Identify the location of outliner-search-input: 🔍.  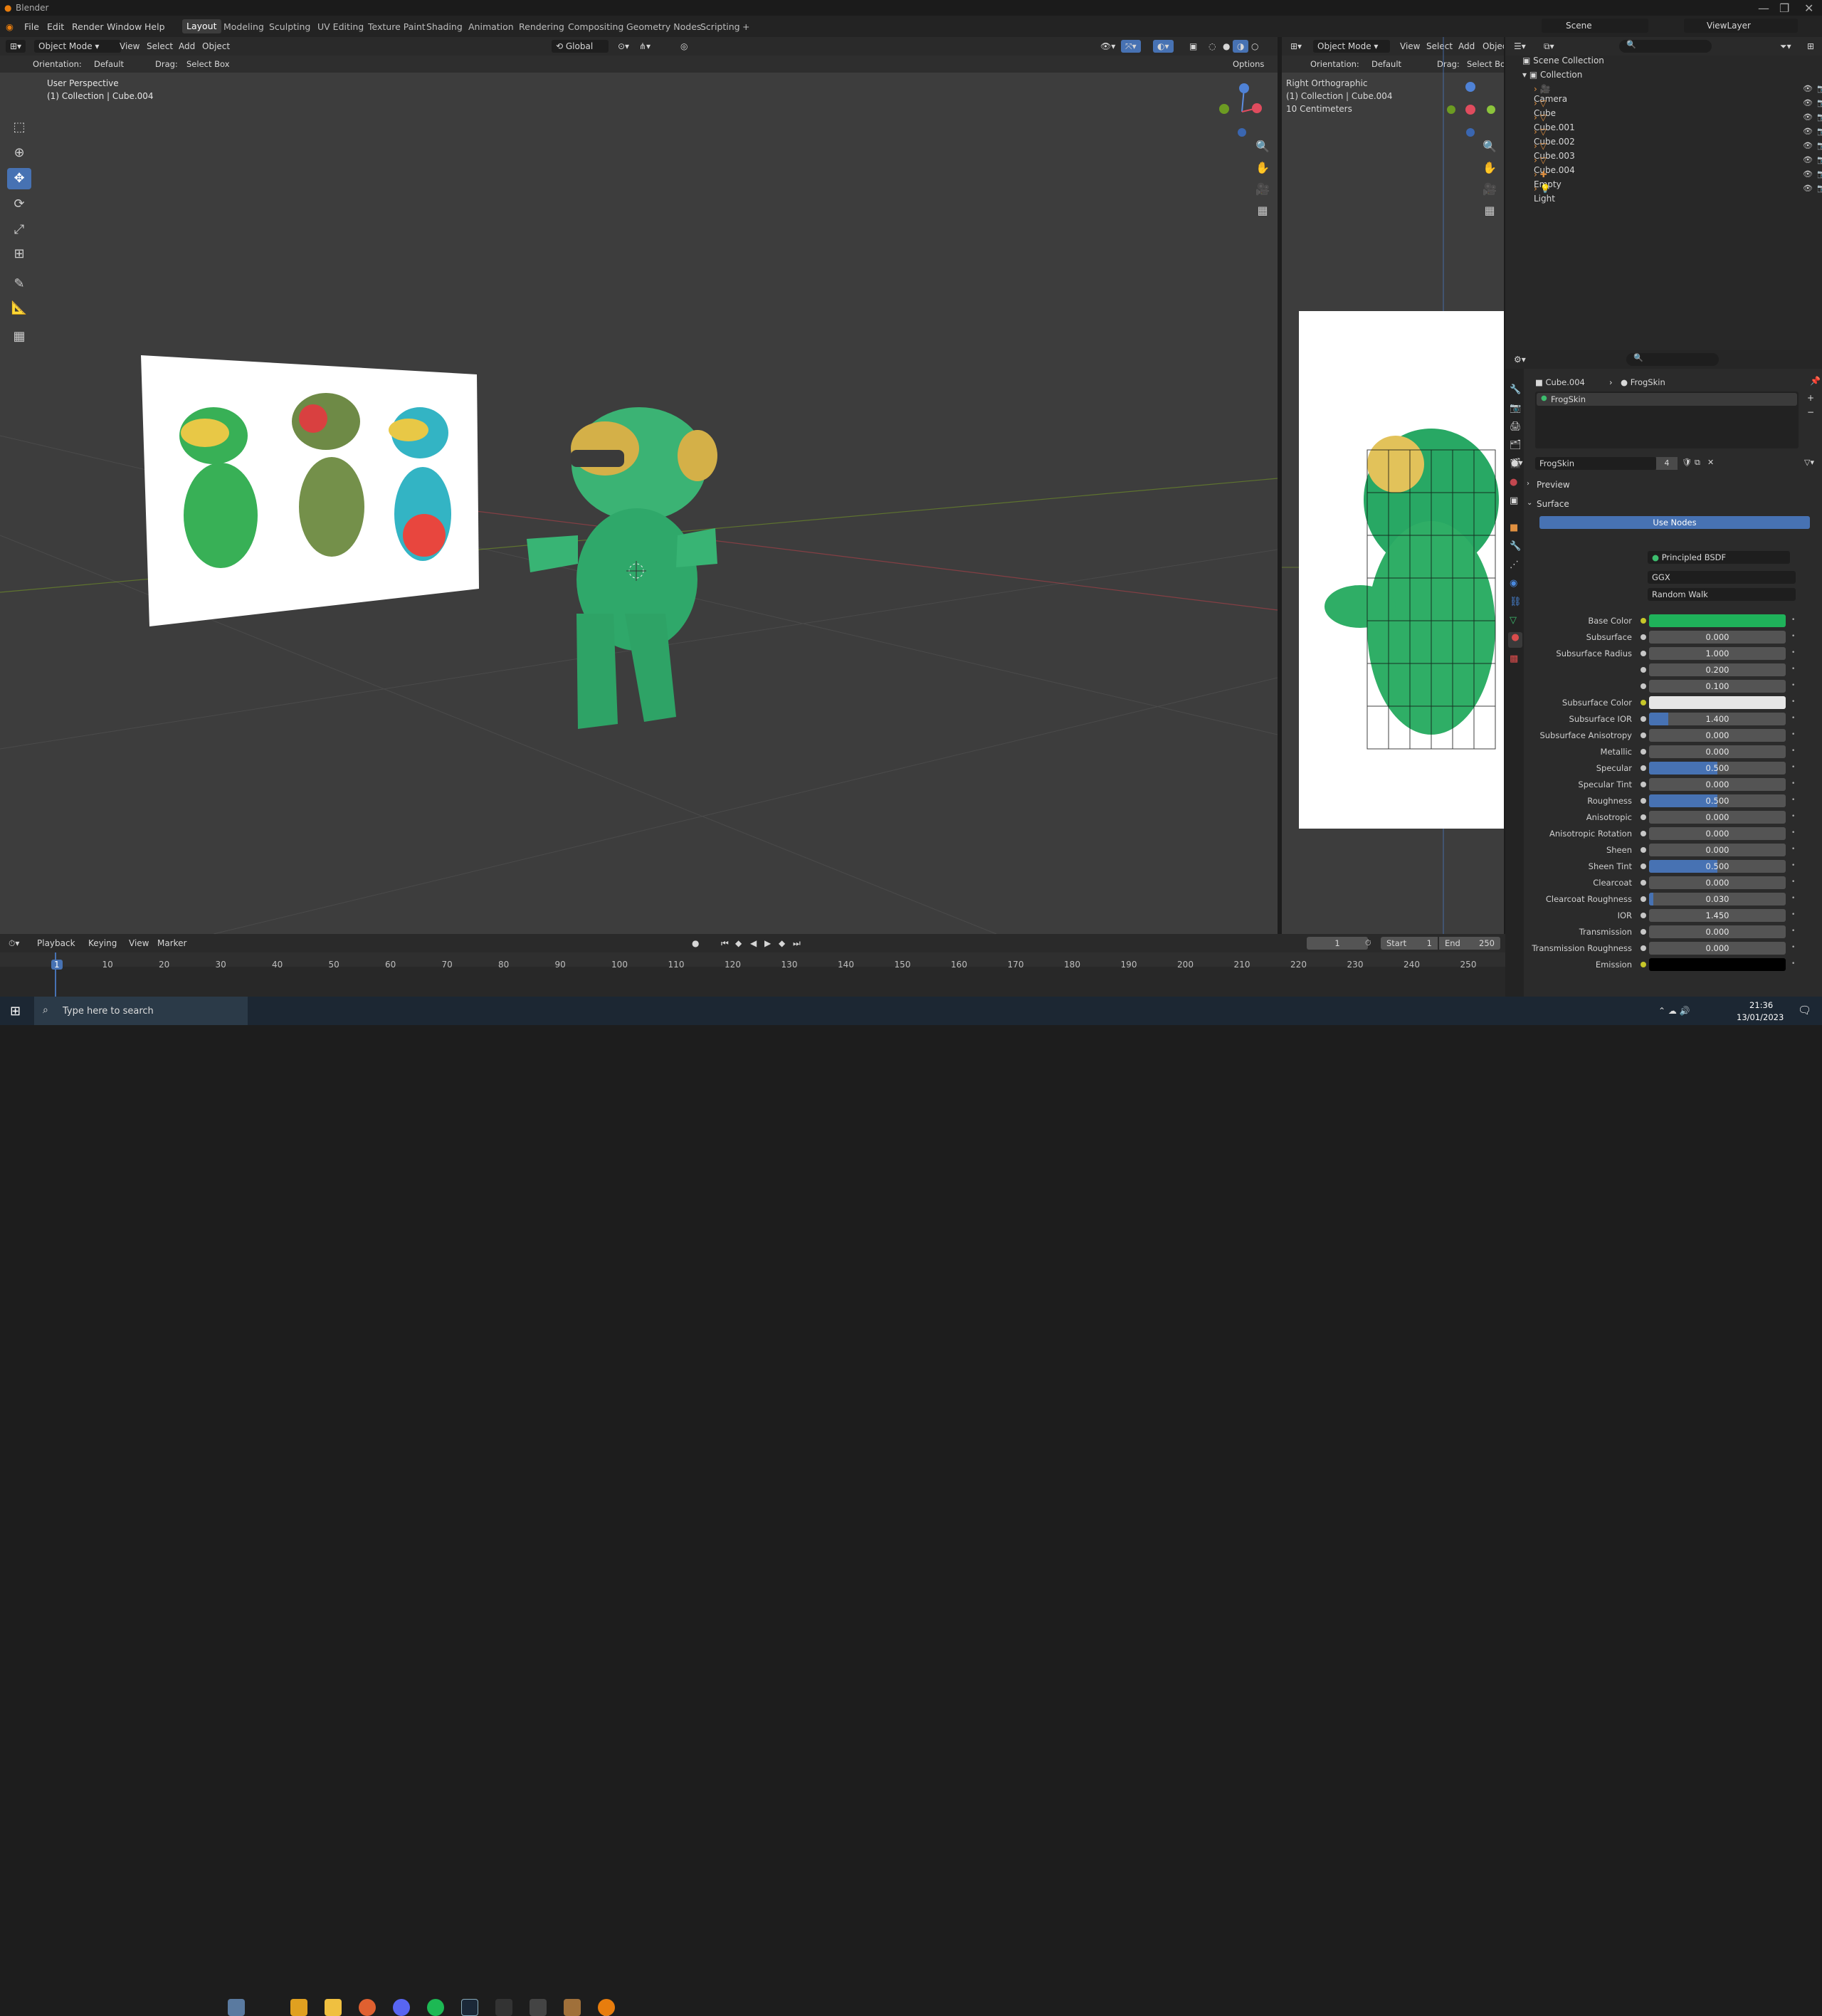
(1665, 46).